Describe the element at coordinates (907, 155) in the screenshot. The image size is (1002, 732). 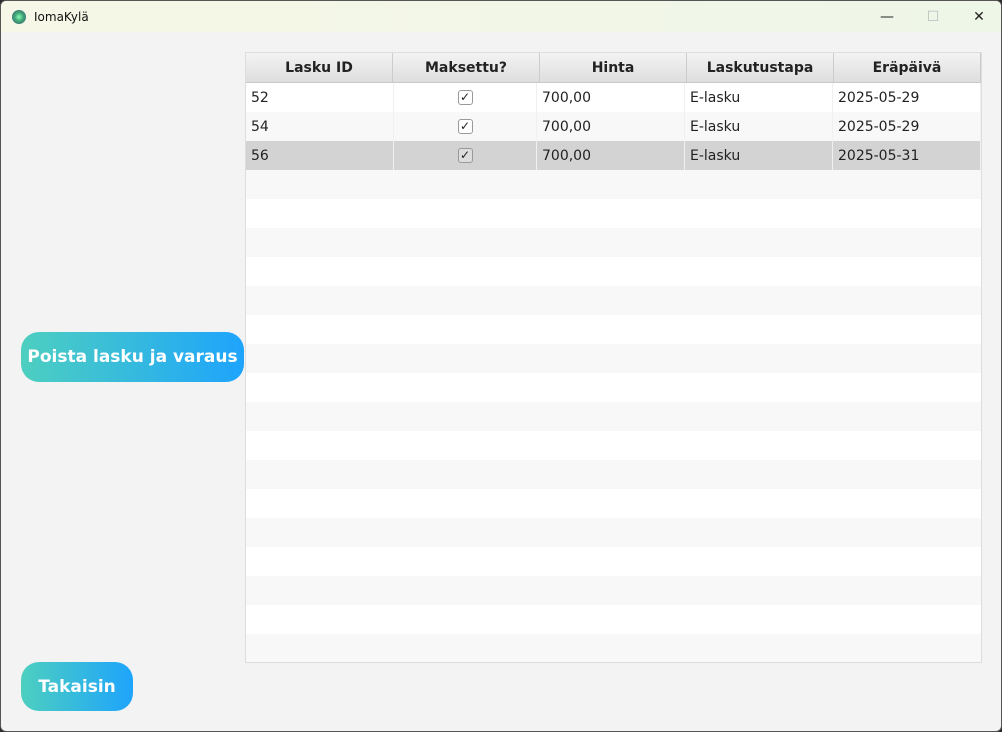
I see `cell-due: 2025-05-31` at that location.